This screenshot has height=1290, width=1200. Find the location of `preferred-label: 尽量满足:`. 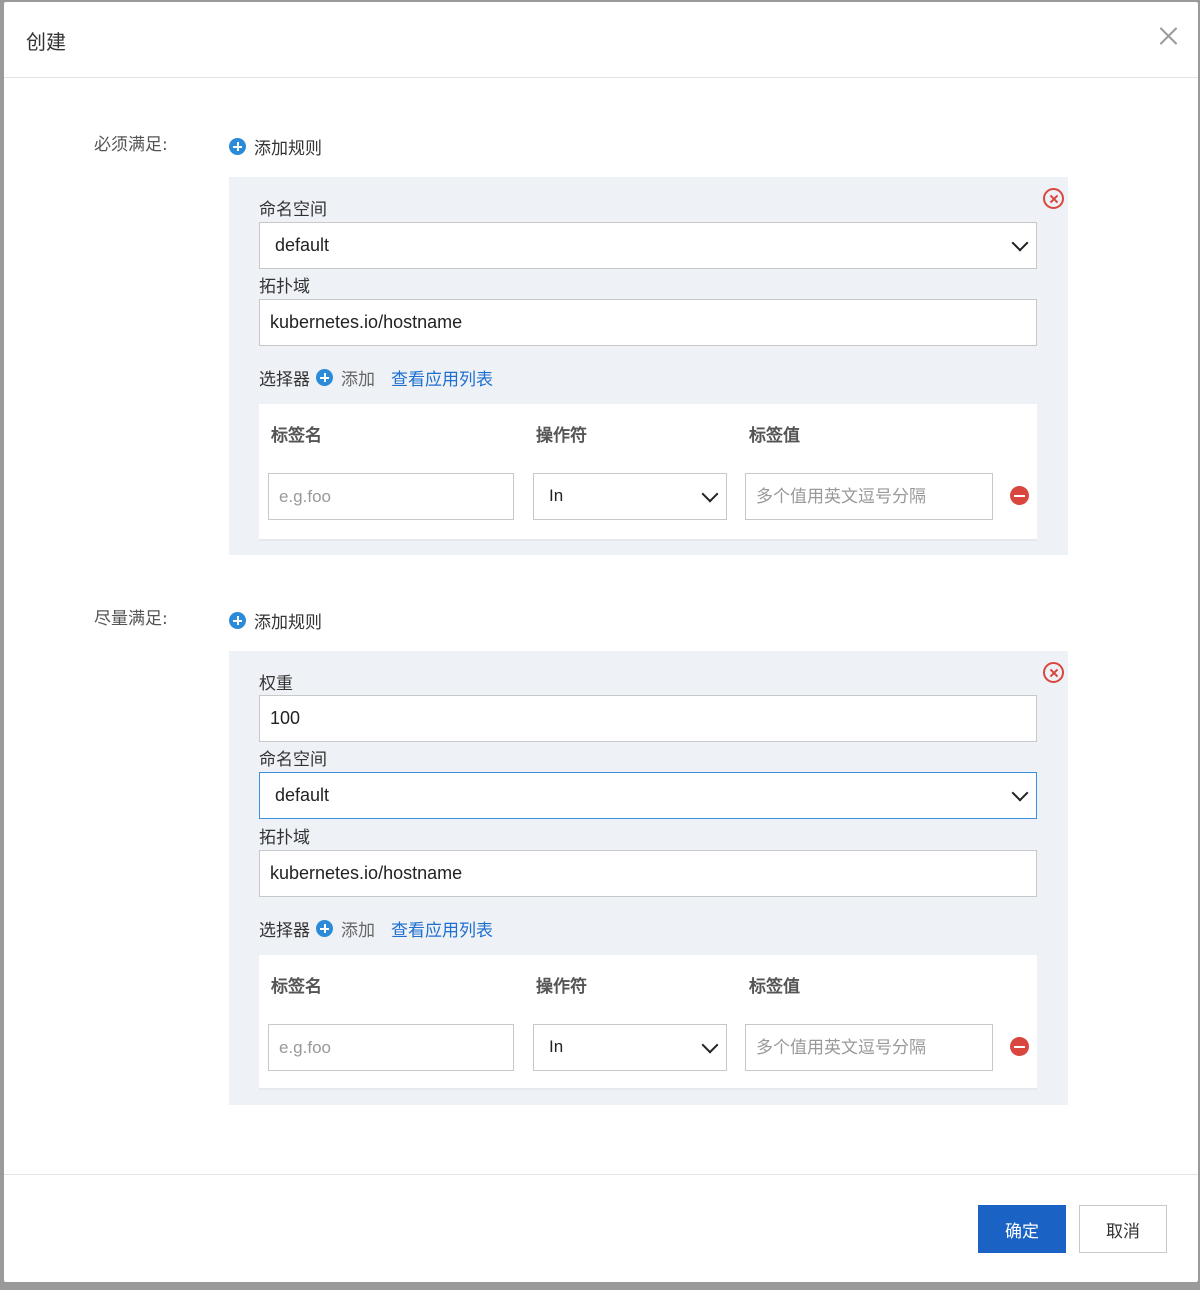

preferred-label: 尽量满足: is located at coordinates (131, 619).